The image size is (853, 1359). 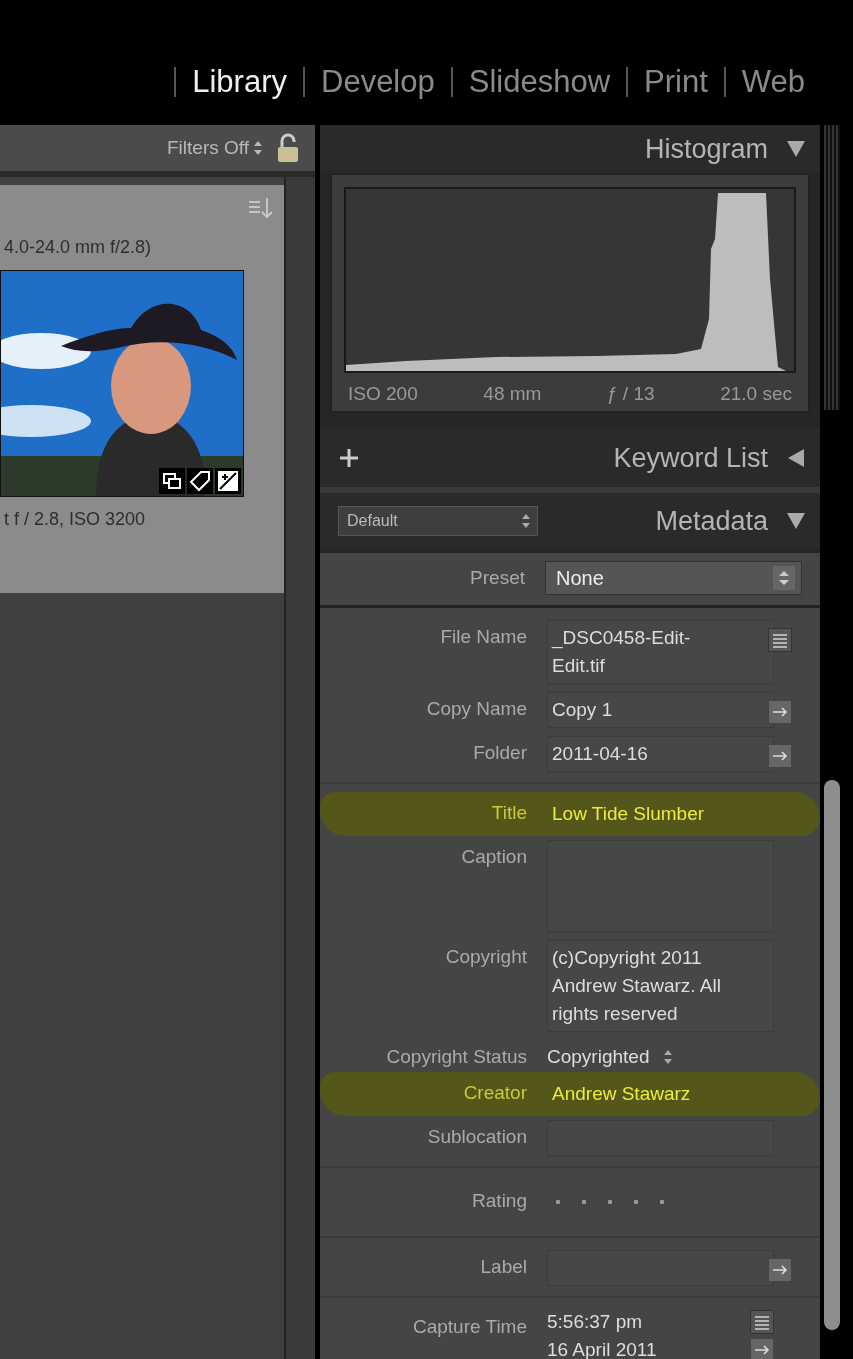 What do you see at coordinates (660, 1094) in the screenshot?
I see `field-value: Andrew Stawarz` at bounding box center [660, 1094].